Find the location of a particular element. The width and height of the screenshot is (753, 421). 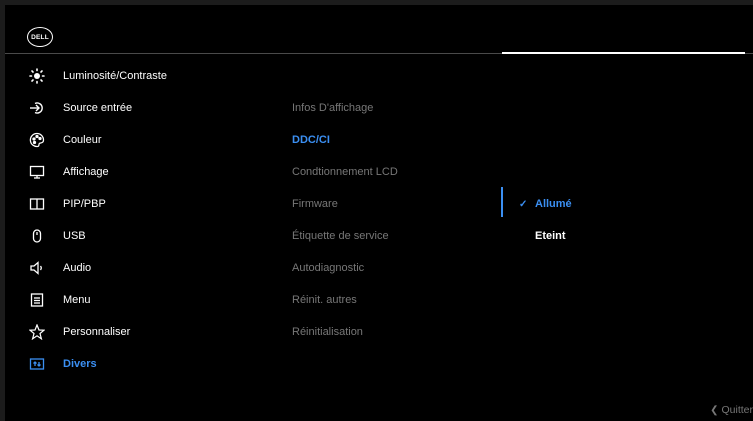

usb-mouse-icon is located at coordinates (37, 236).